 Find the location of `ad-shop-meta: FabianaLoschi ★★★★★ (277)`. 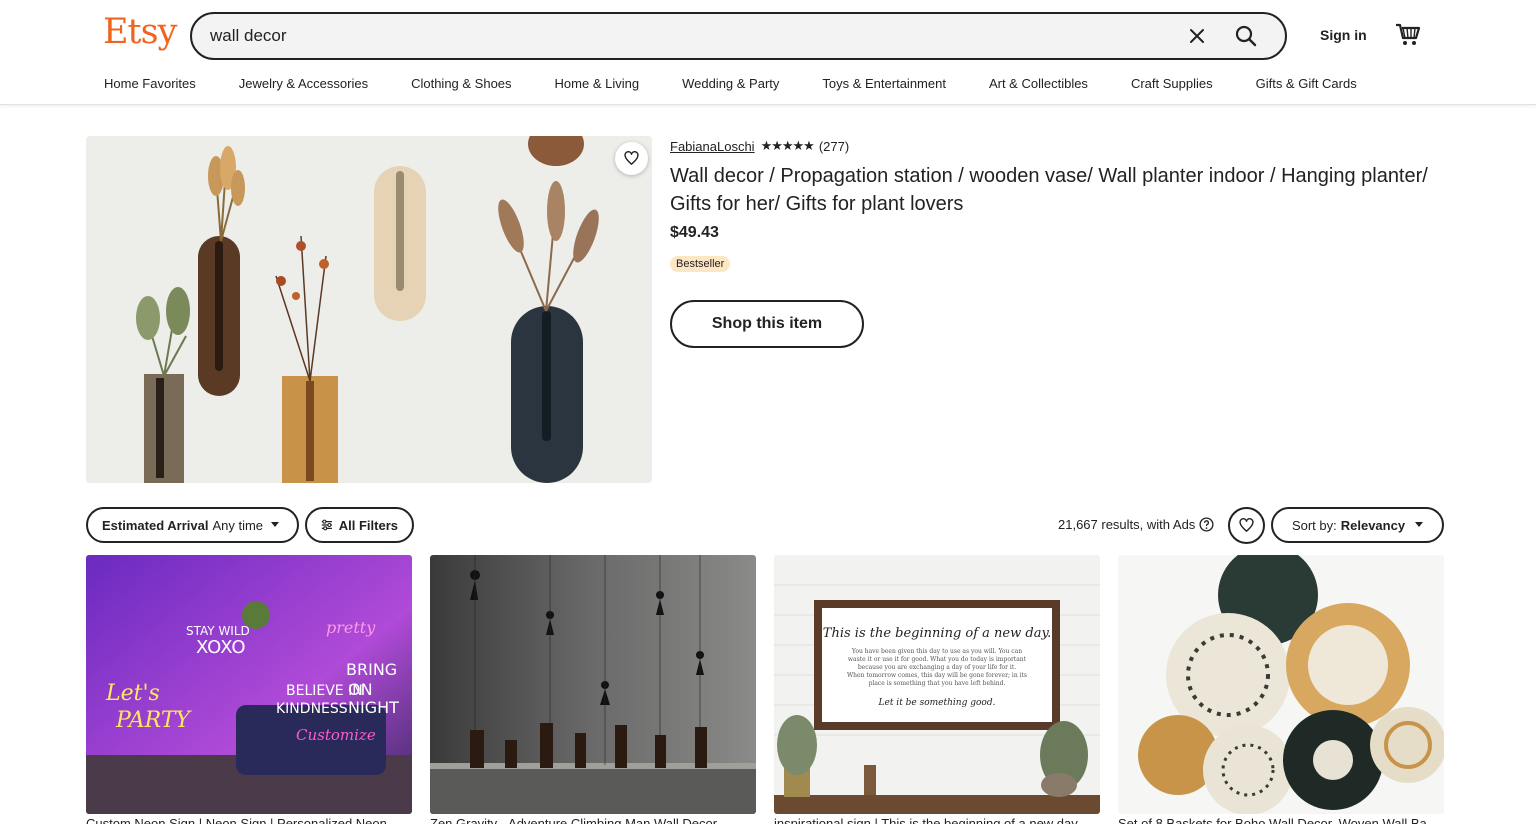

ad-shop-meta: FabianaLoschi ★★★★★ (277) is located at coordinates (759, 146).